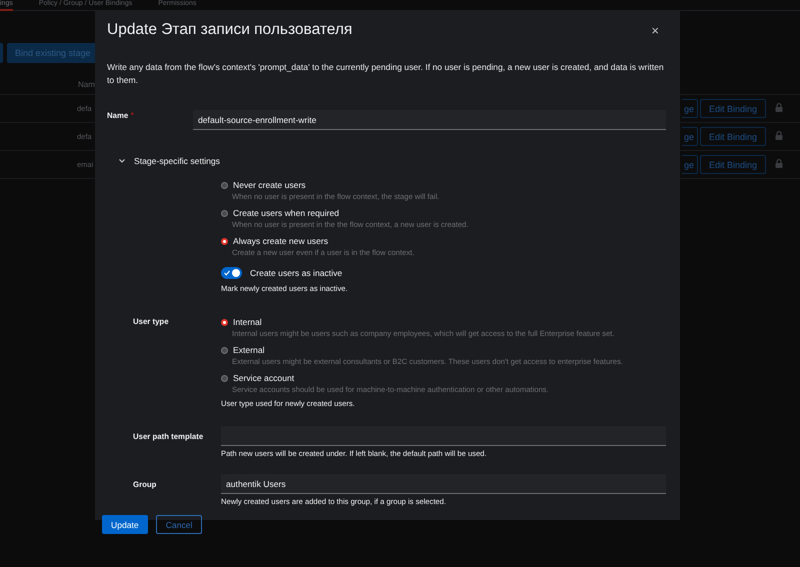 The height and width of the screenshot is (567, 800). I want to click on close-button: ×, so click(655, 30).